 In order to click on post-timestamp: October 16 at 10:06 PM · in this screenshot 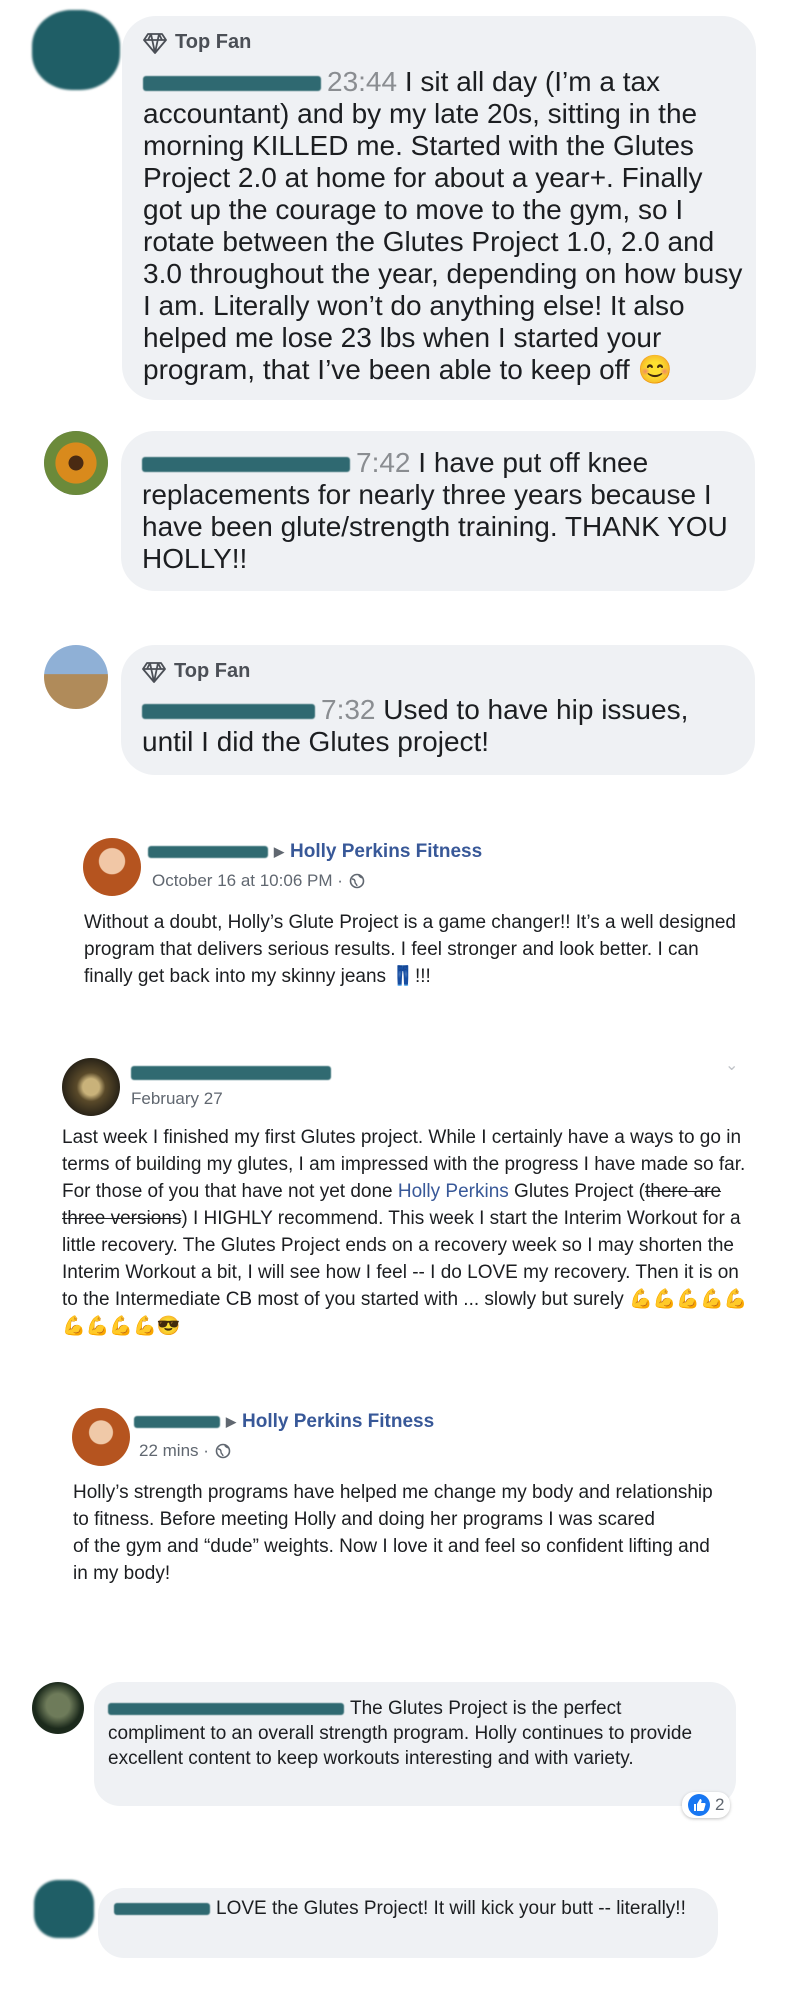, I will do `click(258, 881)`.